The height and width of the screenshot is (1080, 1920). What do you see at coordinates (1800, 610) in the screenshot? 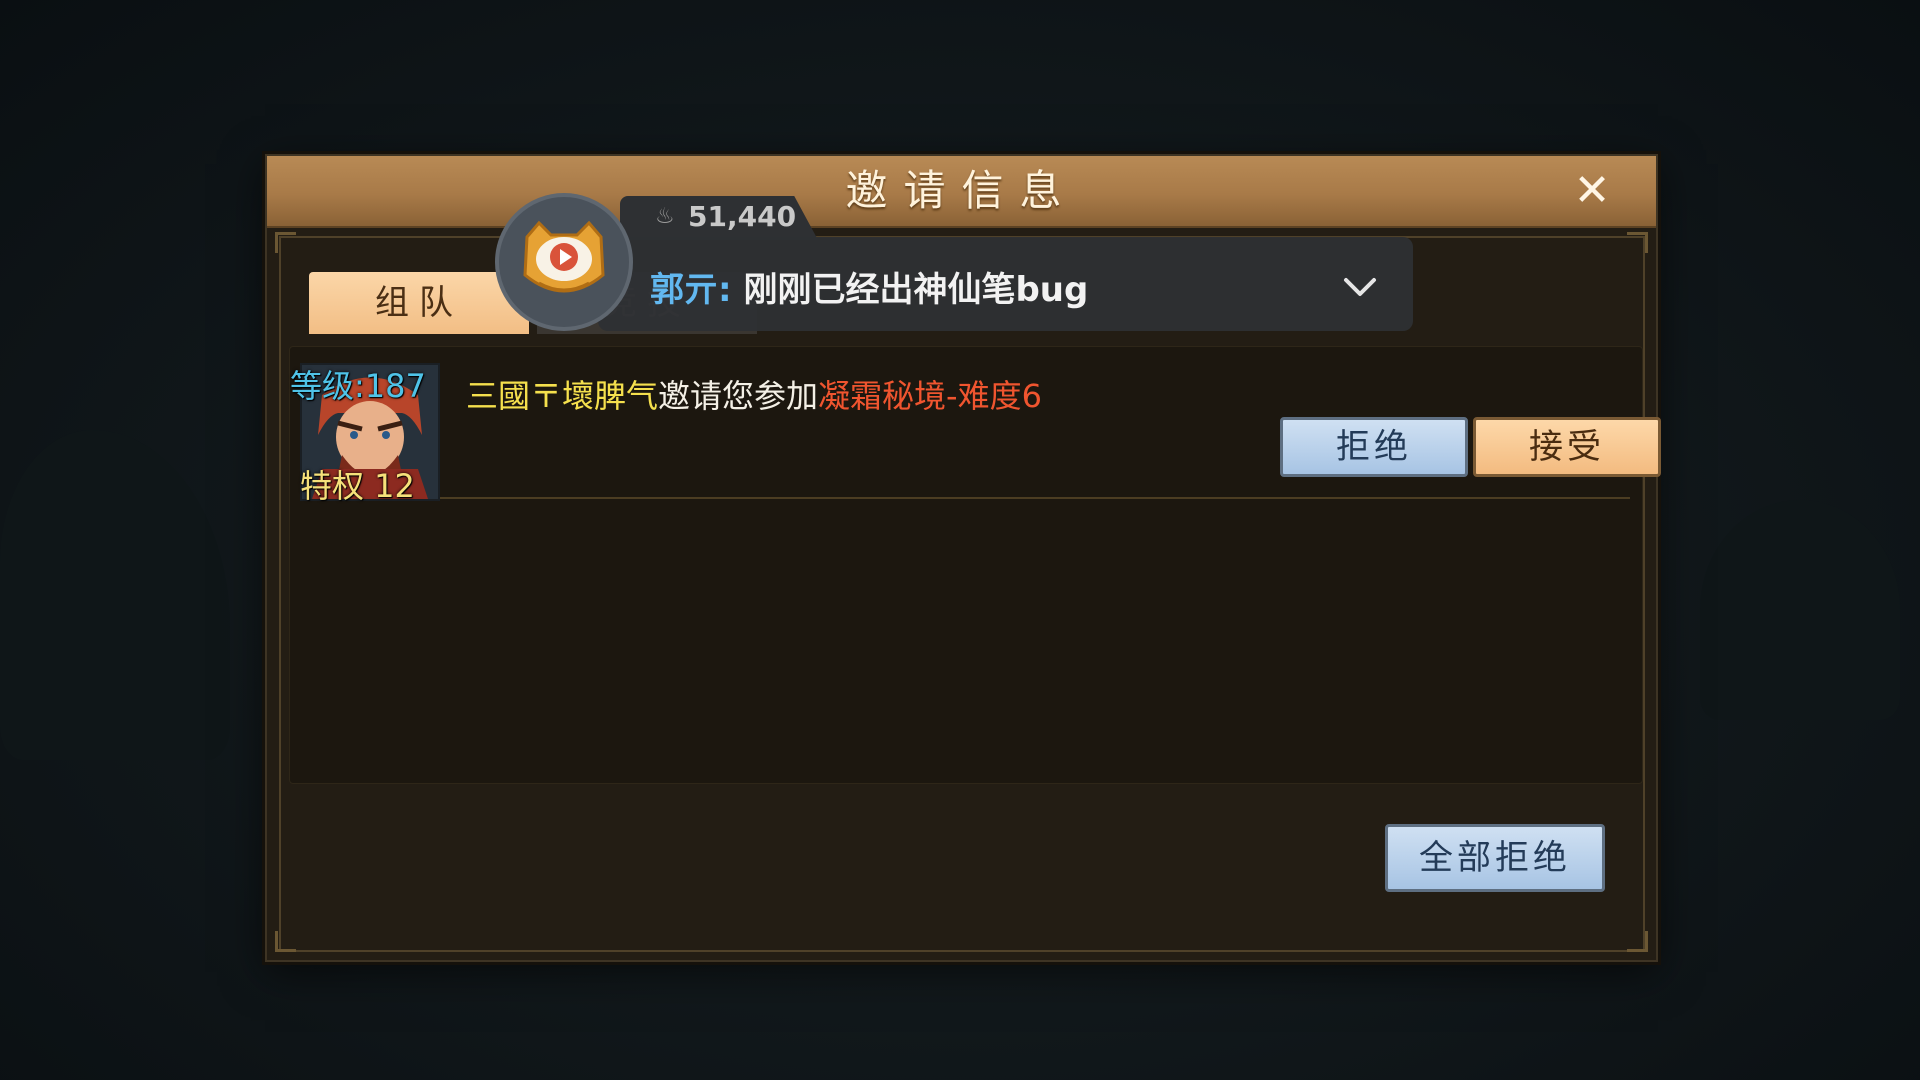
I see `background-ship-right` at bounding box center [1800, 610].